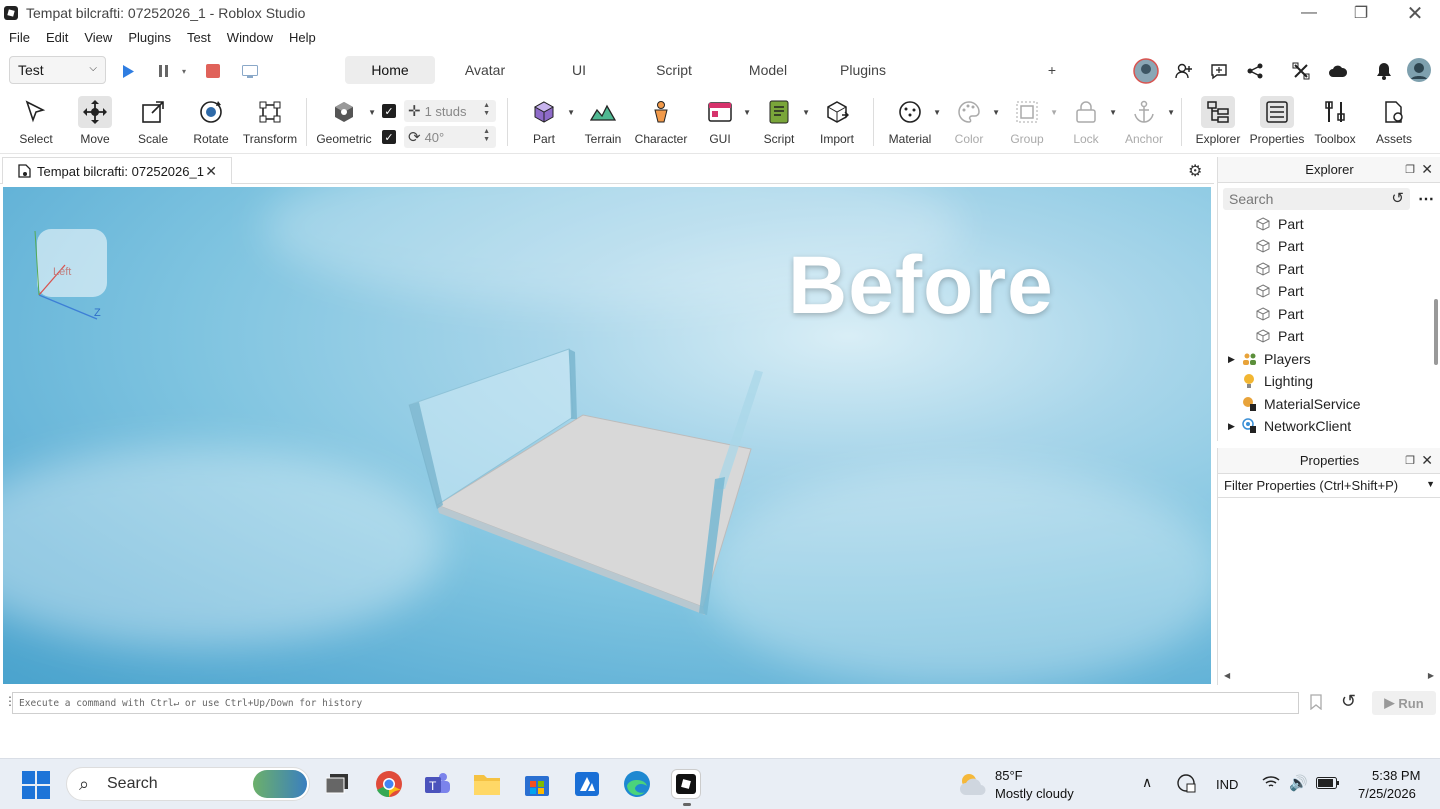 The width and height of the screenshot is (1440, 809). Describe the element at coordinates (579, 70) in the screenshot. I see `tab-ui: UI` at that location.